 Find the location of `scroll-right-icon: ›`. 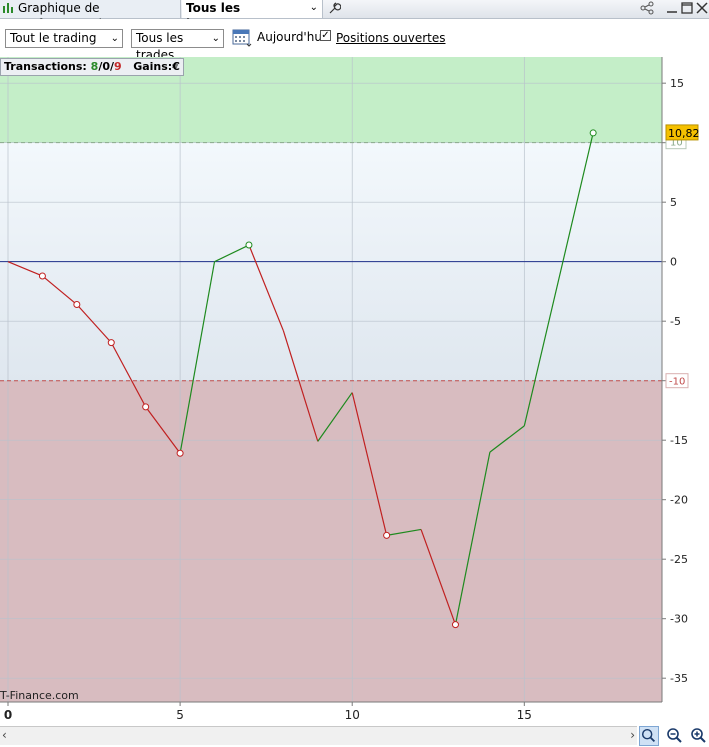

scroll-right-icon: › is located at coordinates (632, 735).